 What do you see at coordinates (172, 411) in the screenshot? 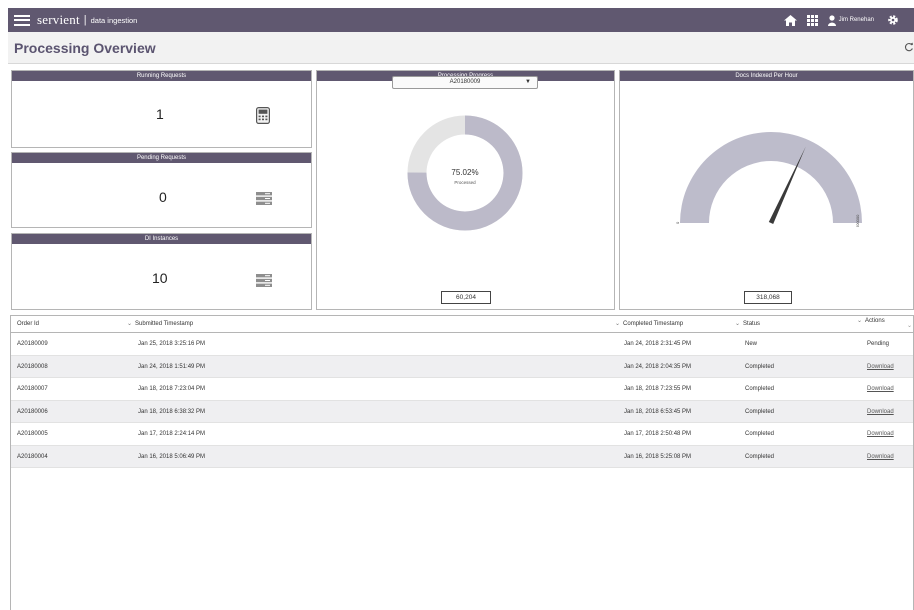
I see `submitted-cell: Jan 18, 2018 6:38:32 PM` at bounding box center [172, 411].